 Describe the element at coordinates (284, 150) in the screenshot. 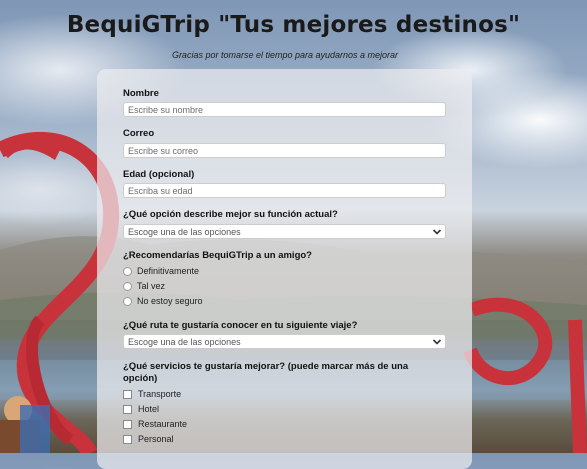

I see `email-input: Escribe su correo` at that location.